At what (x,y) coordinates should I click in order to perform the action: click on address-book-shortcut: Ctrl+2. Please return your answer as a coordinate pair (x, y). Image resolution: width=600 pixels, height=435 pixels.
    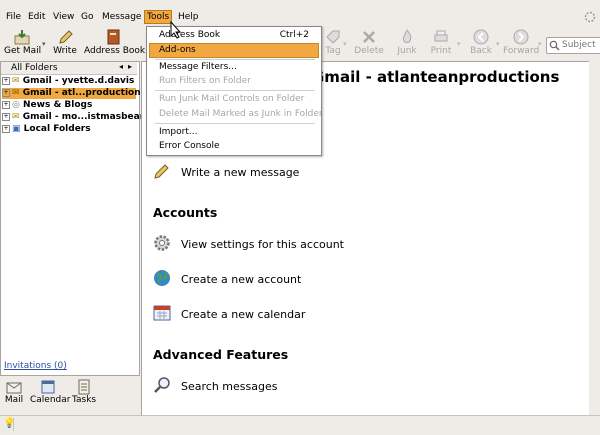
    Looking at the image, I should click on (294, 35).